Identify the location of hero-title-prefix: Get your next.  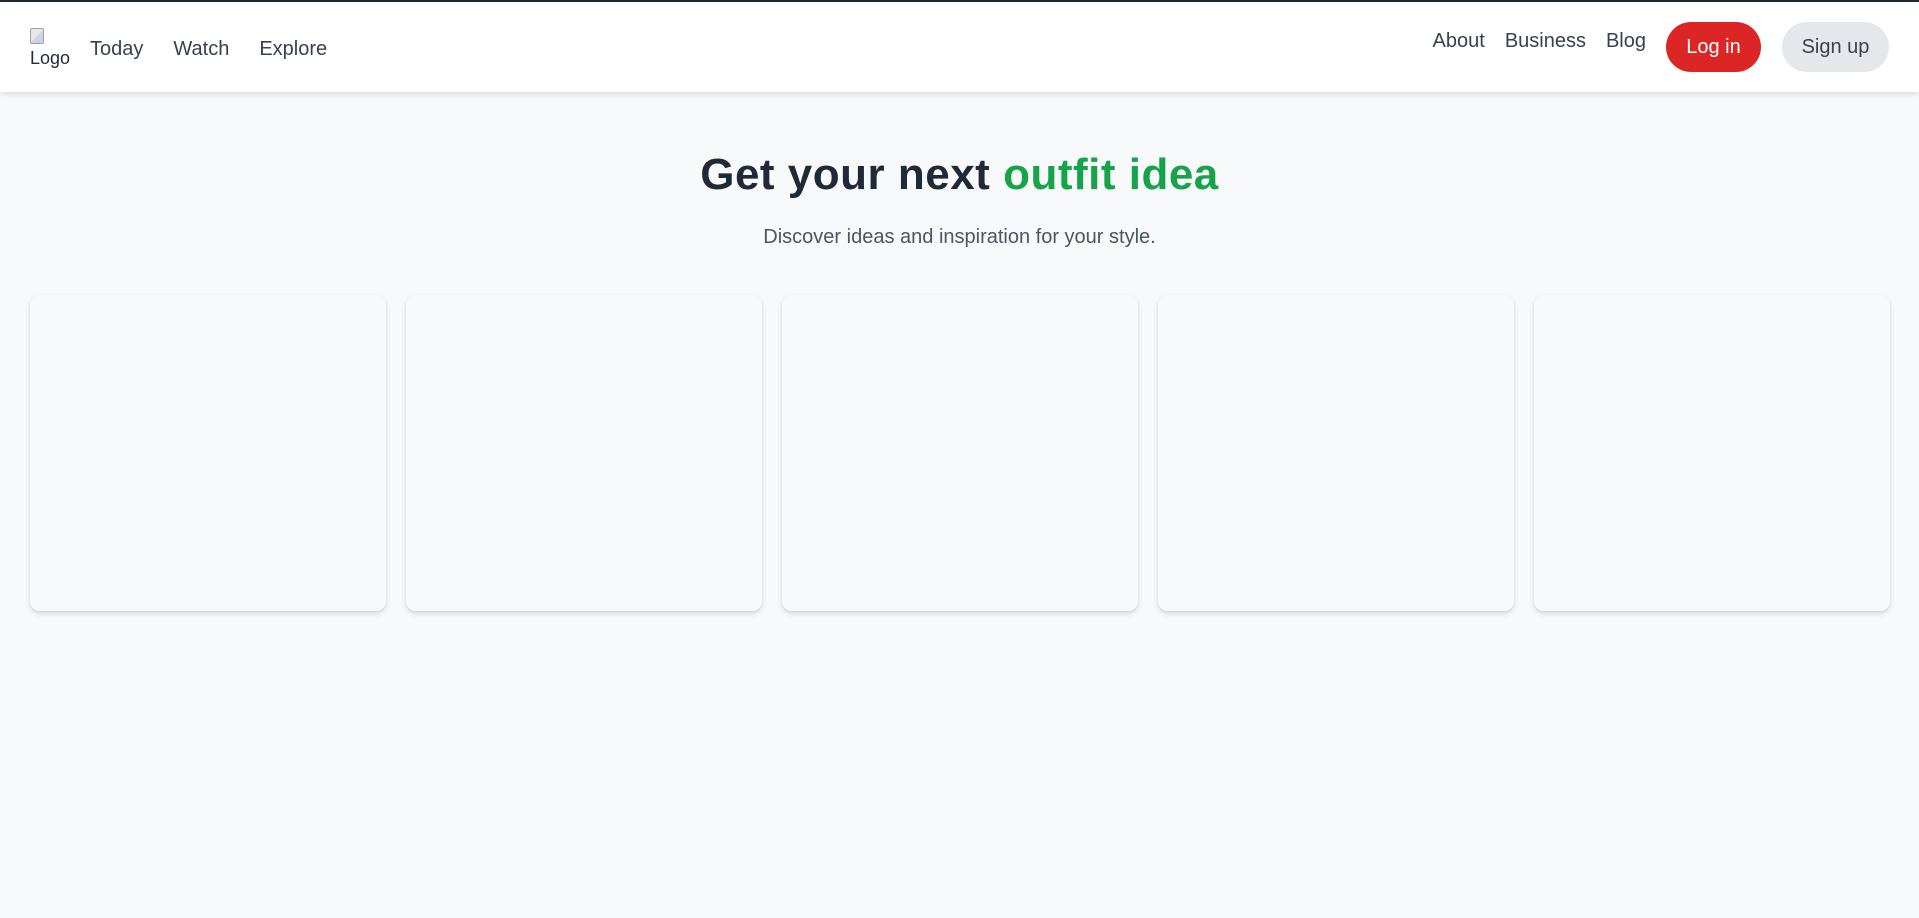
(845, 174).